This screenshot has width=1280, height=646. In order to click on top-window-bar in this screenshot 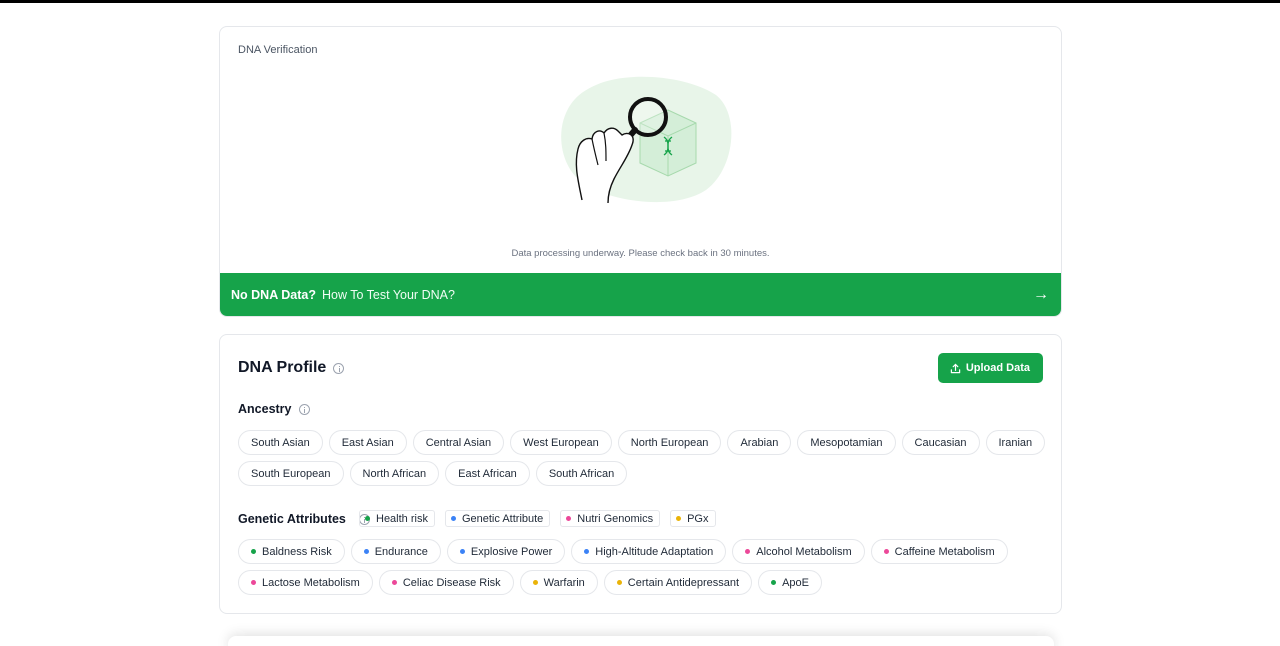, I will do `click(640, 1)`.